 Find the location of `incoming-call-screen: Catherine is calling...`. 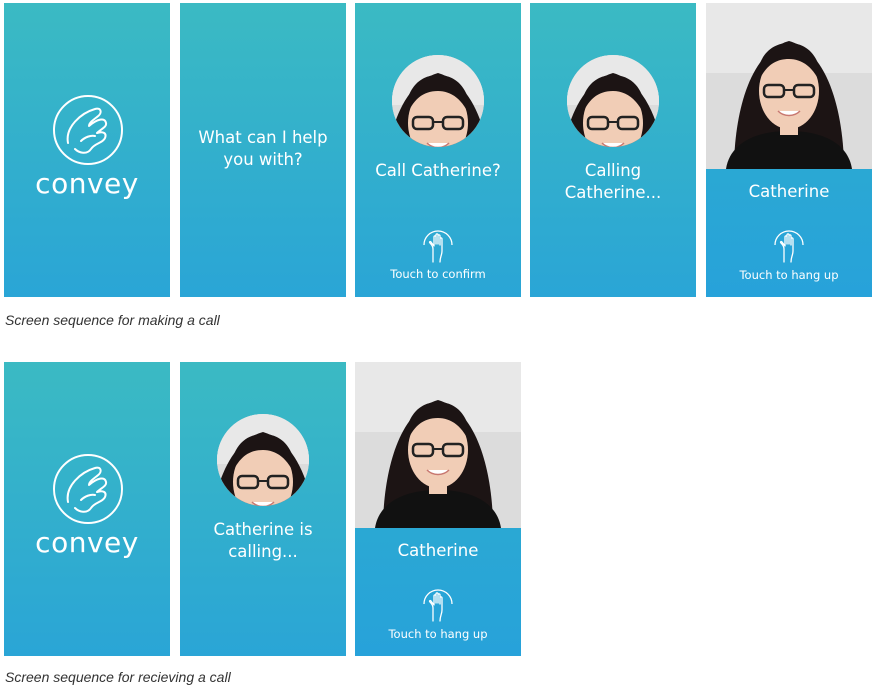

incoming-call-screen: Catherine is calling... is located at coordinates (263, 509).